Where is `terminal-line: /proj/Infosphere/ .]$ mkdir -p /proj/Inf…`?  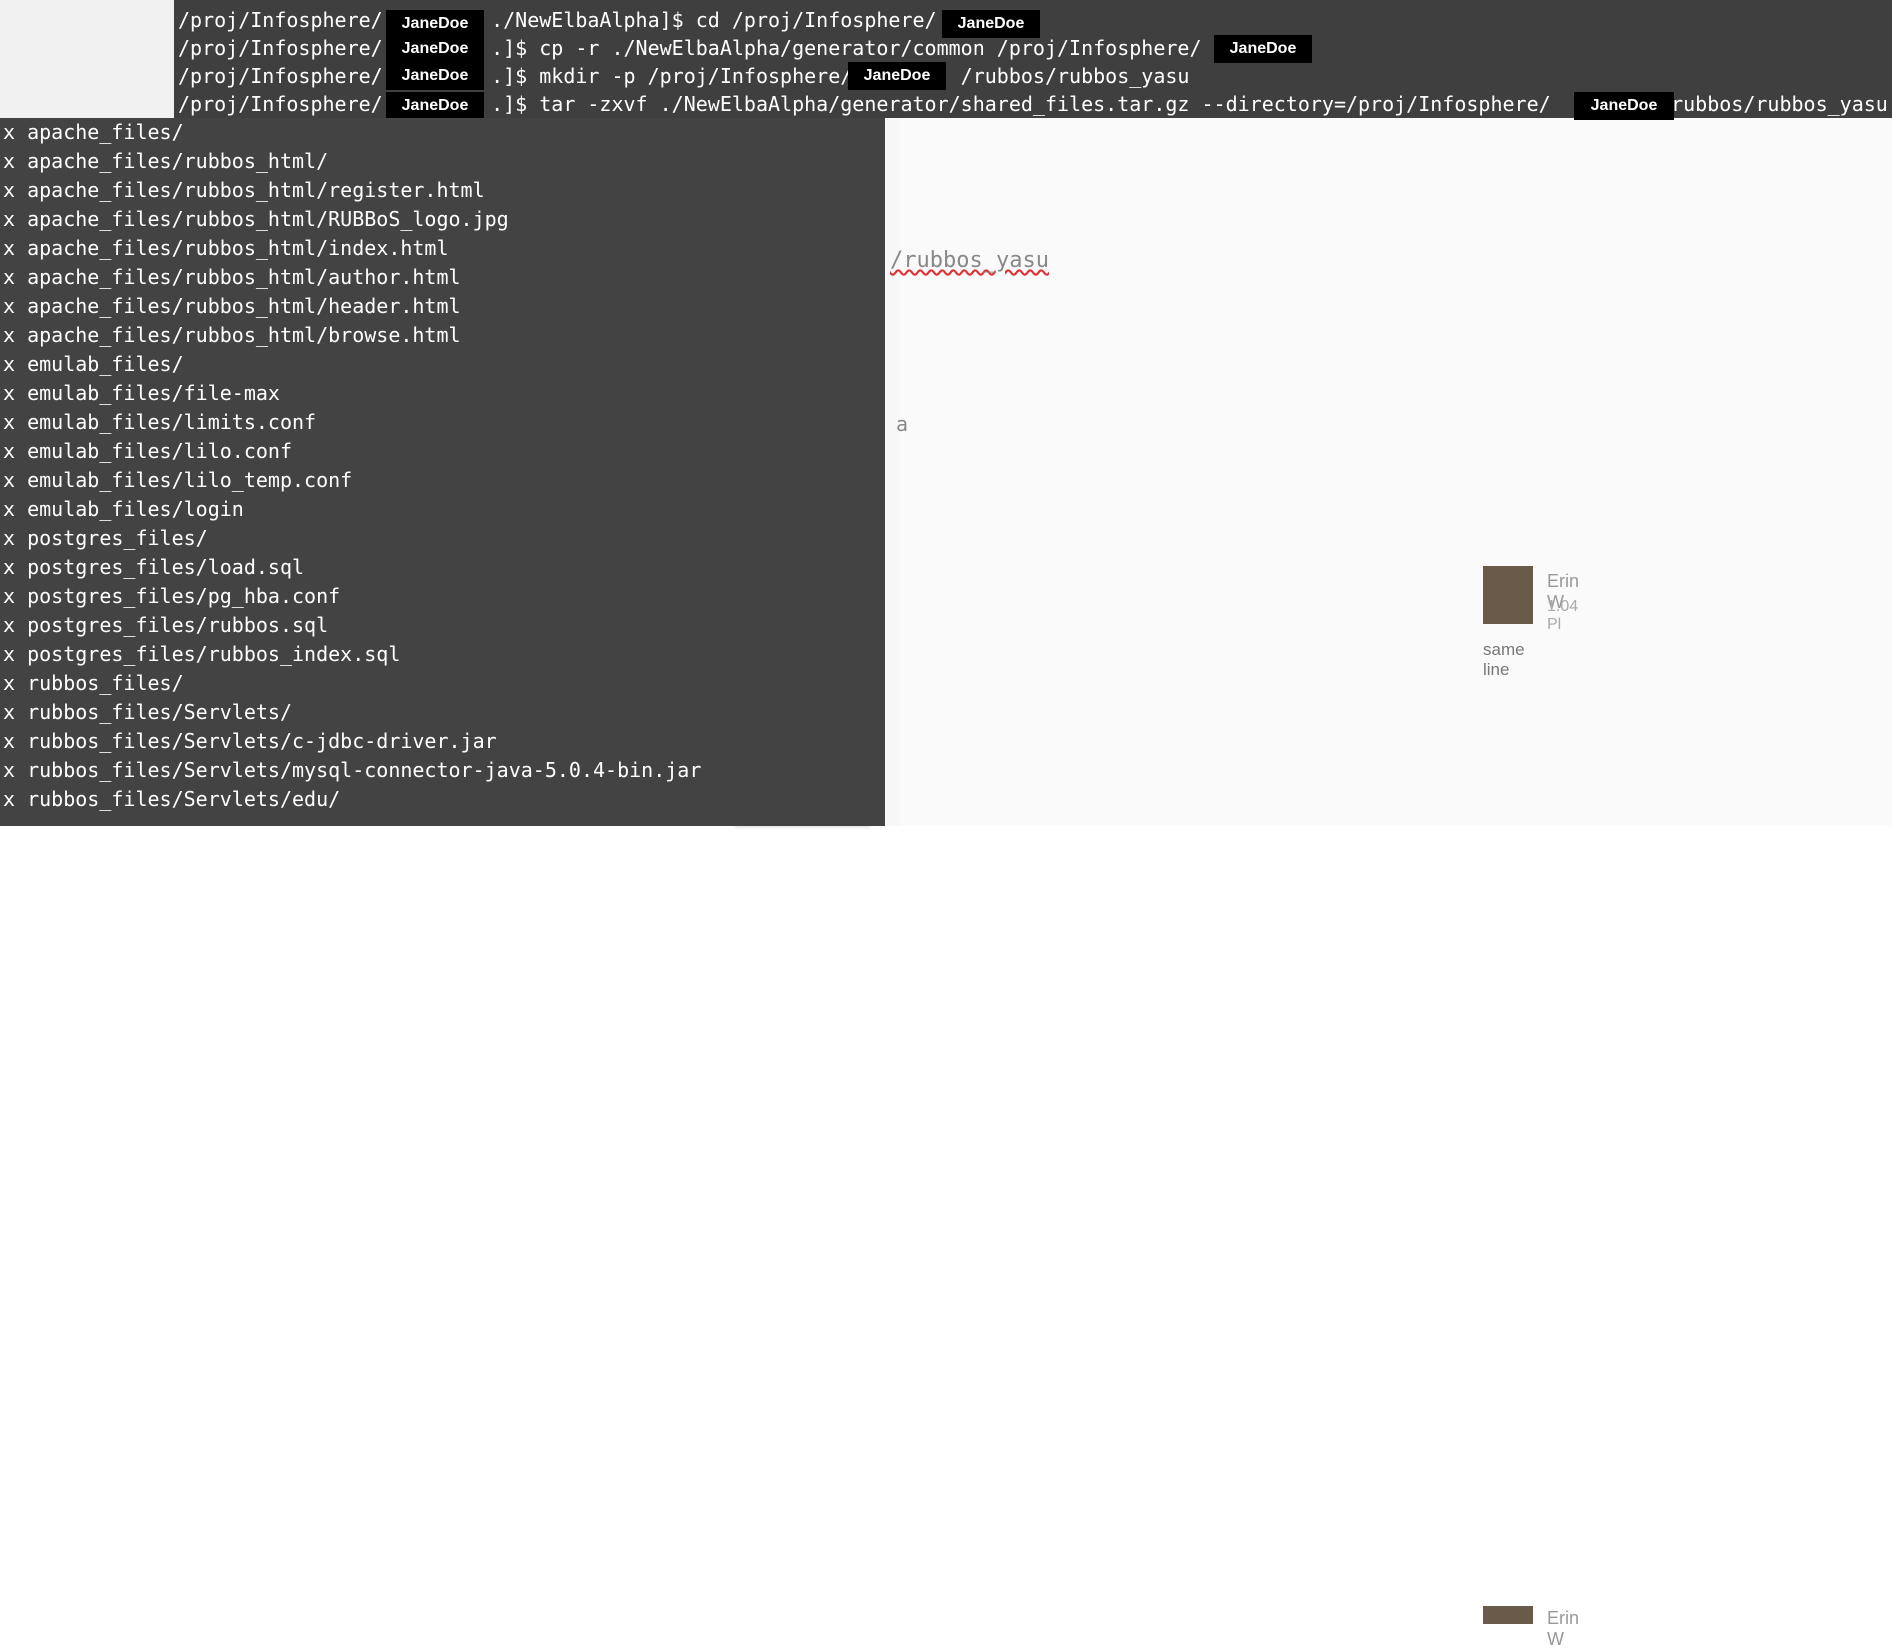
terminal-line: /proj/Infosphere/ .]$ mkdir -p /proj/Inf… is located at coordinates (684, 76).